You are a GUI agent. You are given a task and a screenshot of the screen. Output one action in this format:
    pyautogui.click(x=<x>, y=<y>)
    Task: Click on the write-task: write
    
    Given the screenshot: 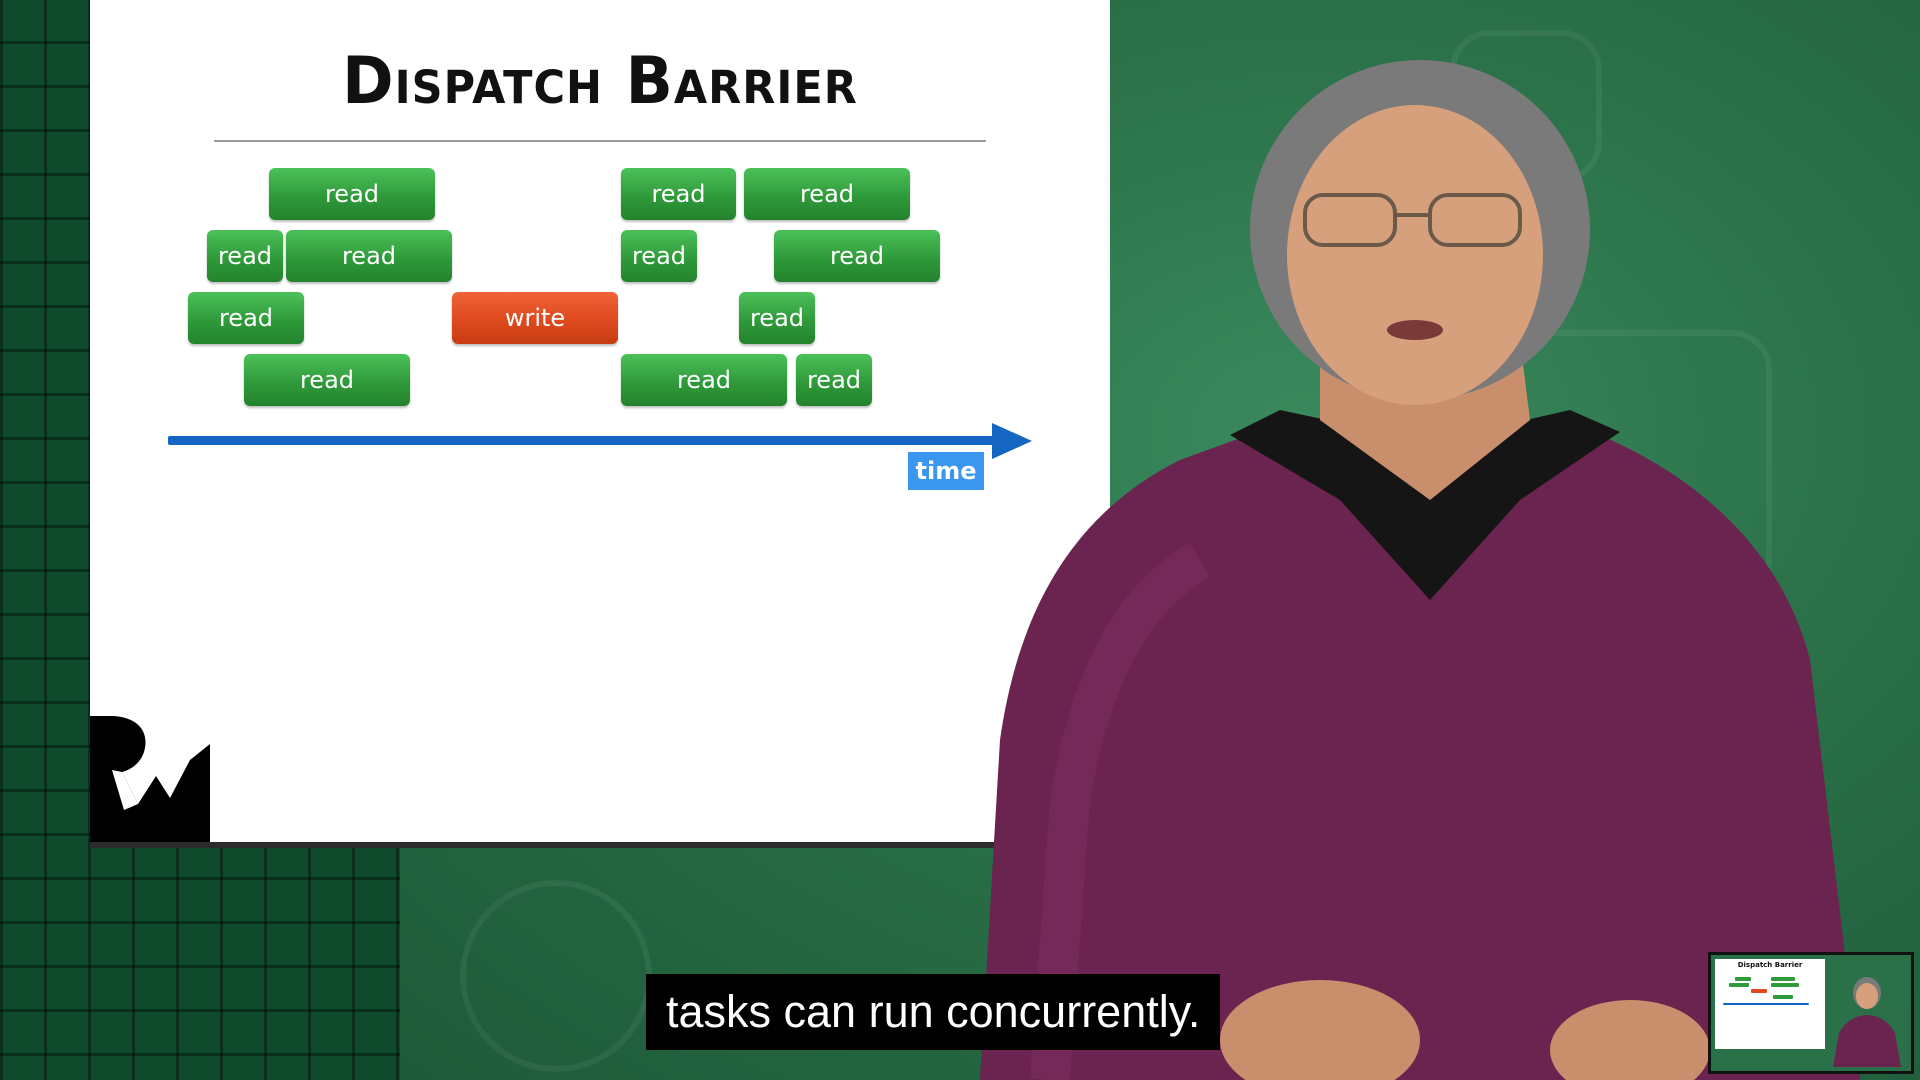 What is the action you would take?
    pyautogui.click(x=535, y=318)
    